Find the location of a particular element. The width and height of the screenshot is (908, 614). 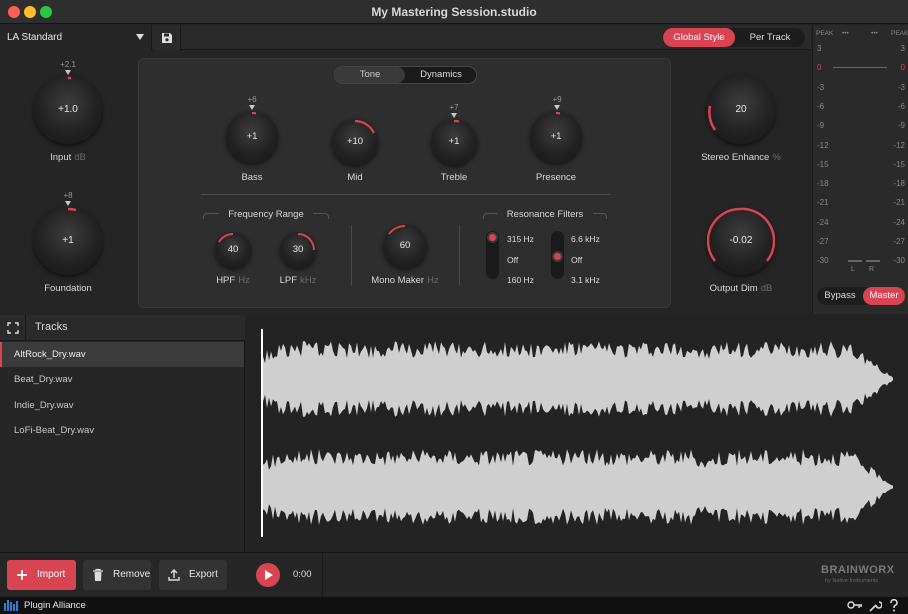

track-item: Indie_Dry.wav is located at coordinates (122, 405).